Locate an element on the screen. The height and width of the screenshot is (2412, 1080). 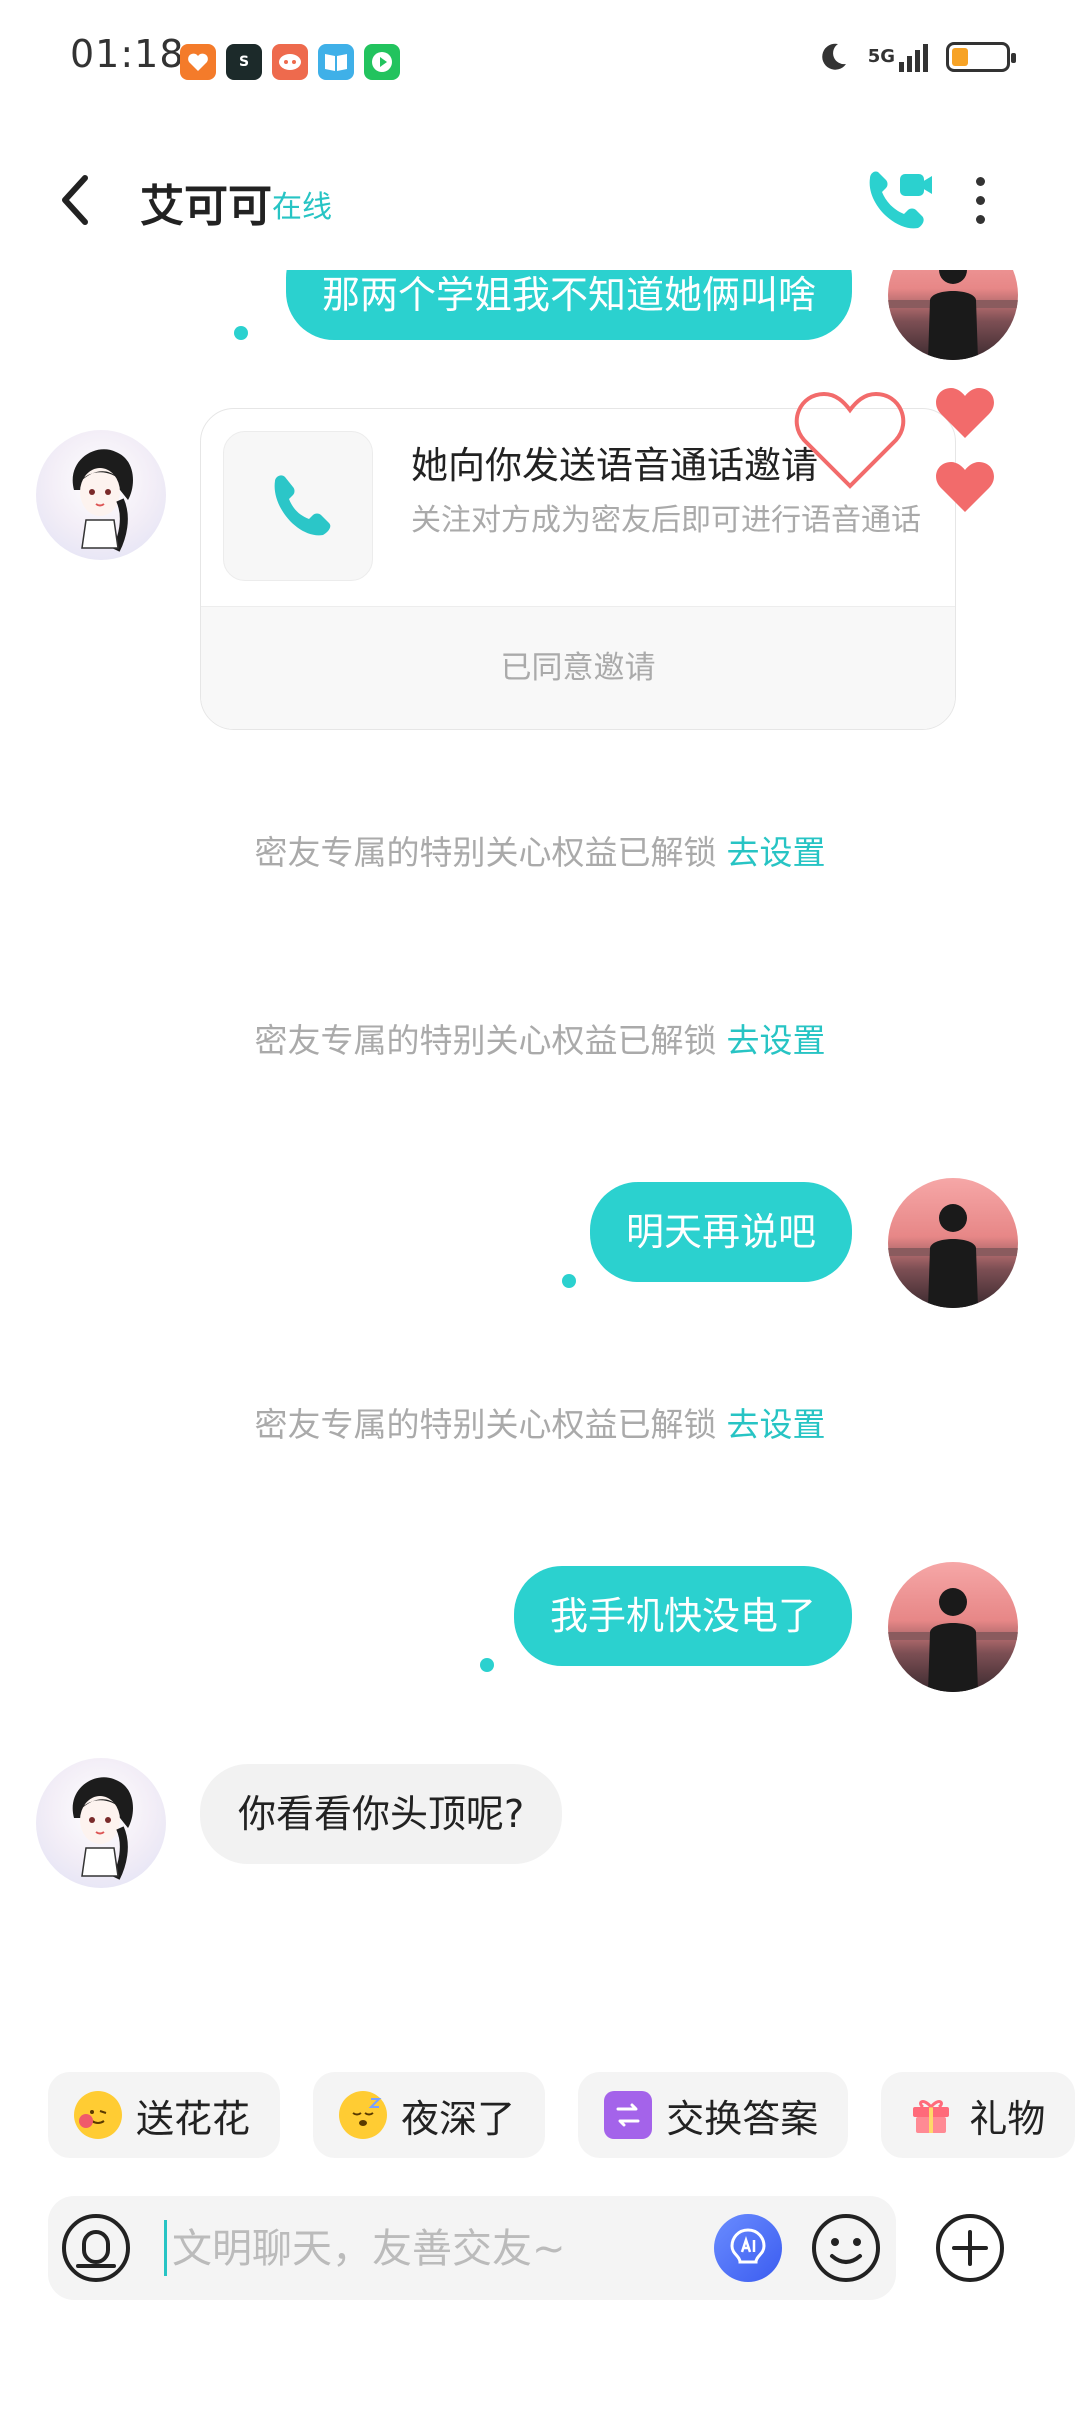
moon-icon is located at coordinates (833, 56).